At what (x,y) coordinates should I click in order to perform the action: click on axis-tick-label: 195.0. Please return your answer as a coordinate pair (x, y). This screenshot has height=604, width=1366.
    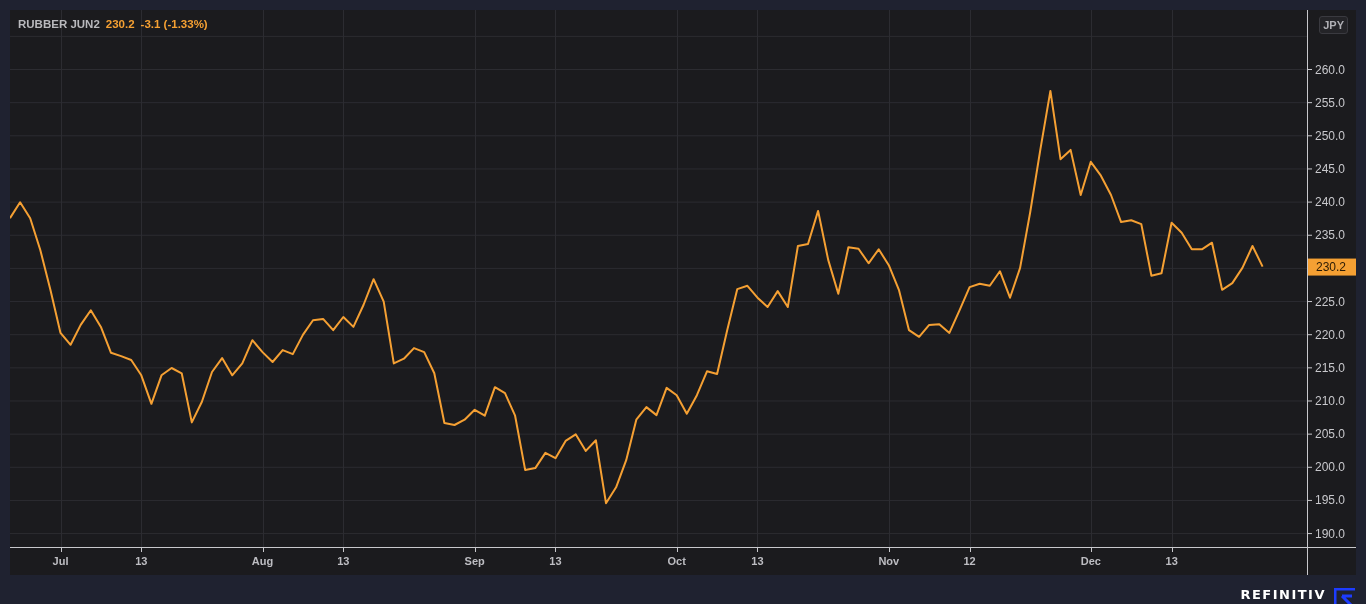
    Looking at the image, I should click on (1330, 500).